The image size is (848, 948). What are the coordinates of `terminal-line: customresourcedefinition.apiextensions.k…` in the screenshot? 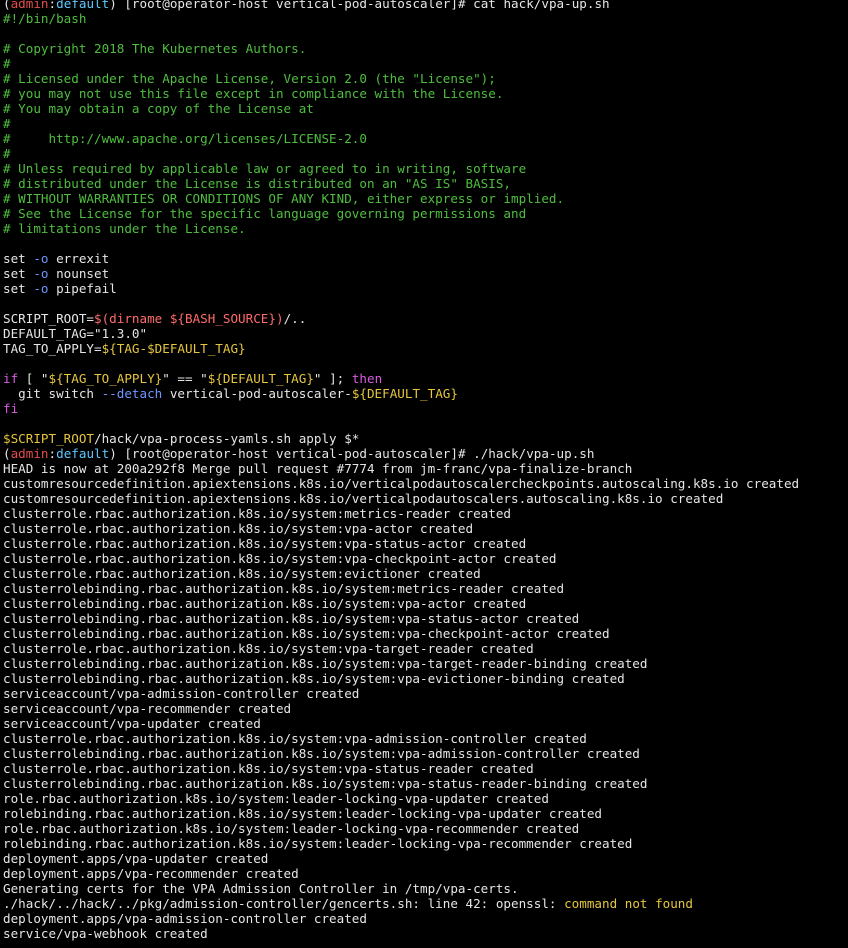 It's located at (425, 498).